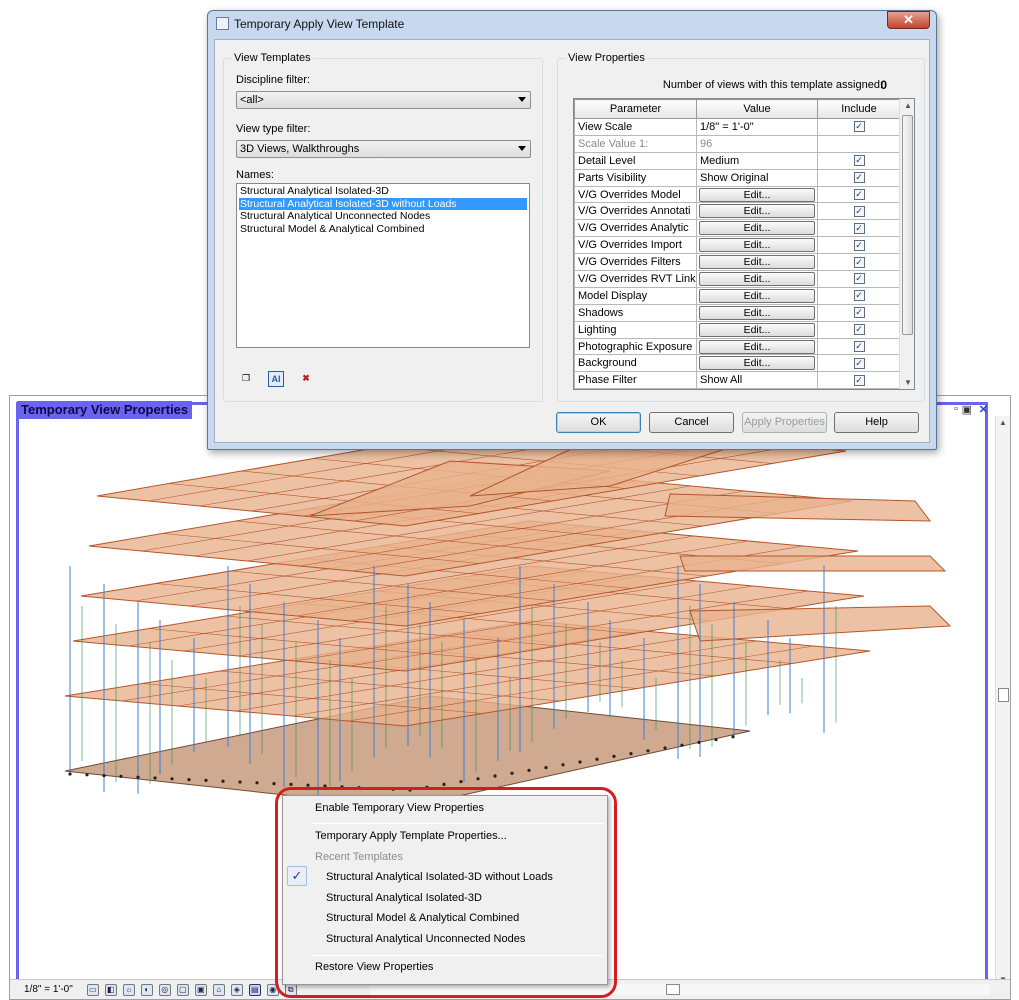  What do you see at coordinates (757, 380) in the screenshot?
I see `property-value: Show All` at bounding box center [757, 380].